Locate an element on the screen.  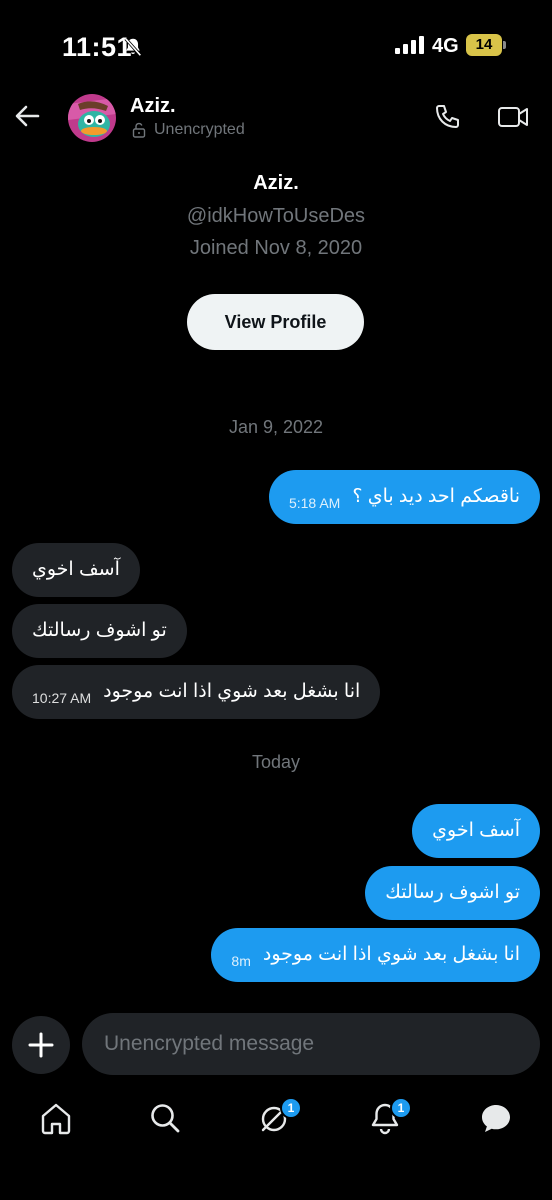
signal-icon is located at coordinates (409, 45).